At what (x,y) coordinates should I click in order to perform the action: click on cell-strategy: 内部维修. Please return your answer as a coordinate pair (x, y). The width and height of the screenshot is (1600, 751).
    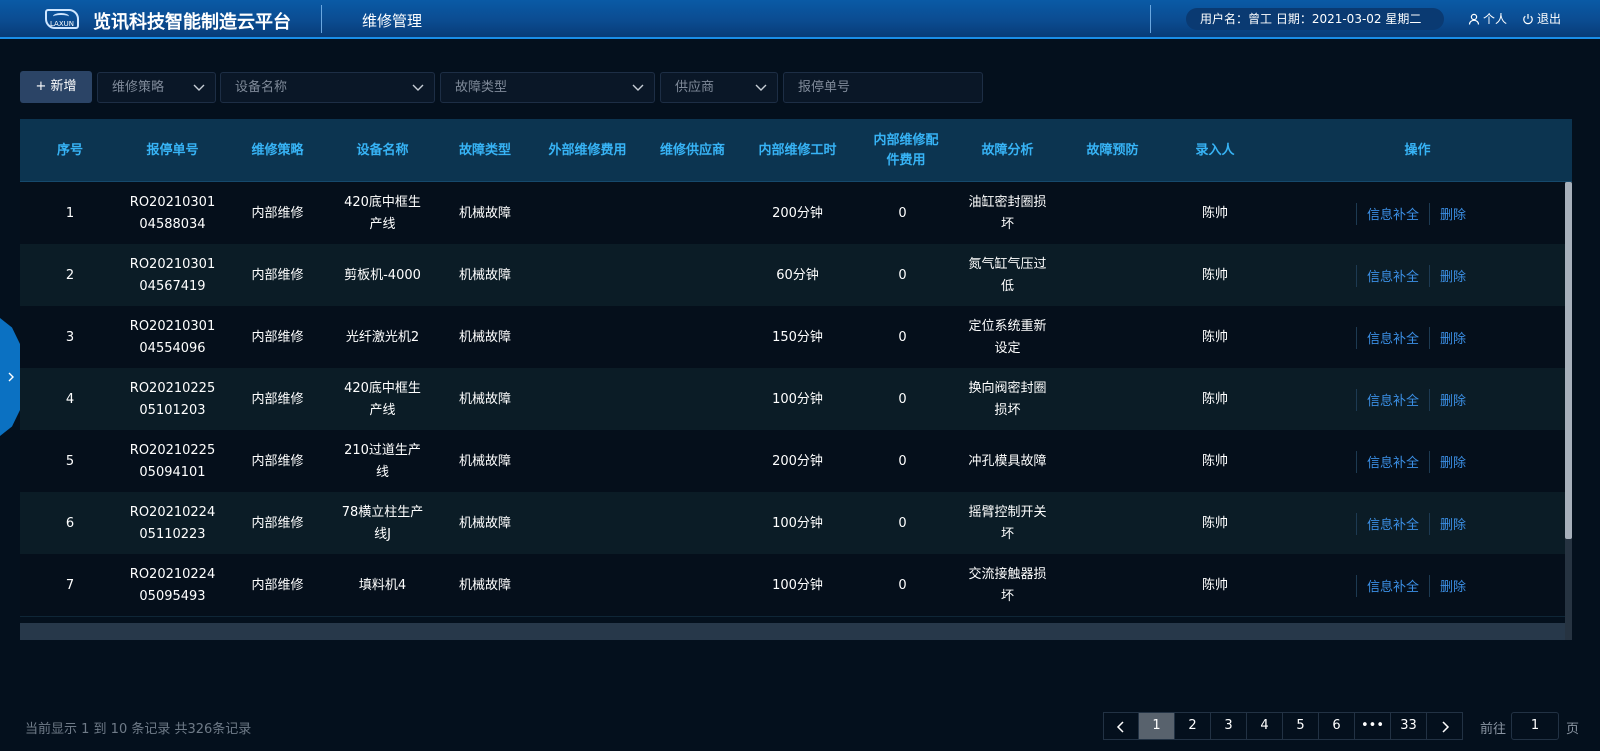
    Looking at the image, I should click on (277, 399).